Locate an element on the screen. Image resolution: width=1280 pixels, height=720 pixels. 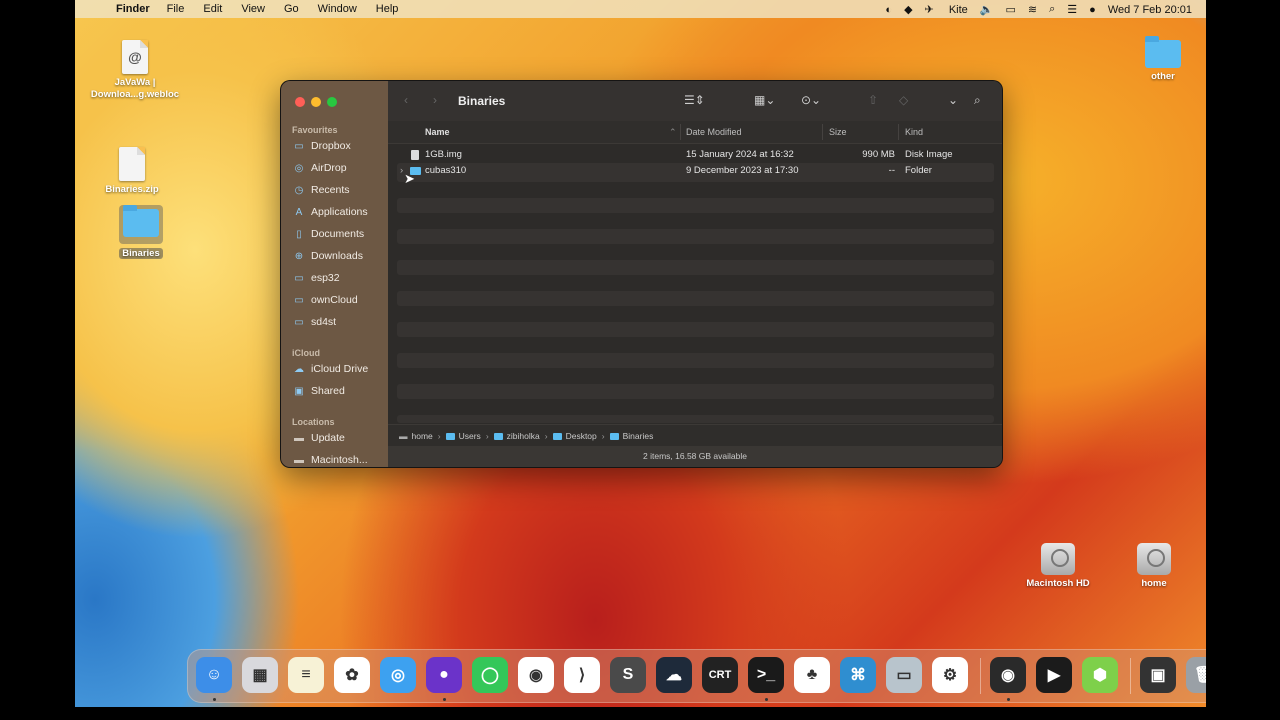
dock-app-trash: 🗑 is located at coordinates (1196, 675).